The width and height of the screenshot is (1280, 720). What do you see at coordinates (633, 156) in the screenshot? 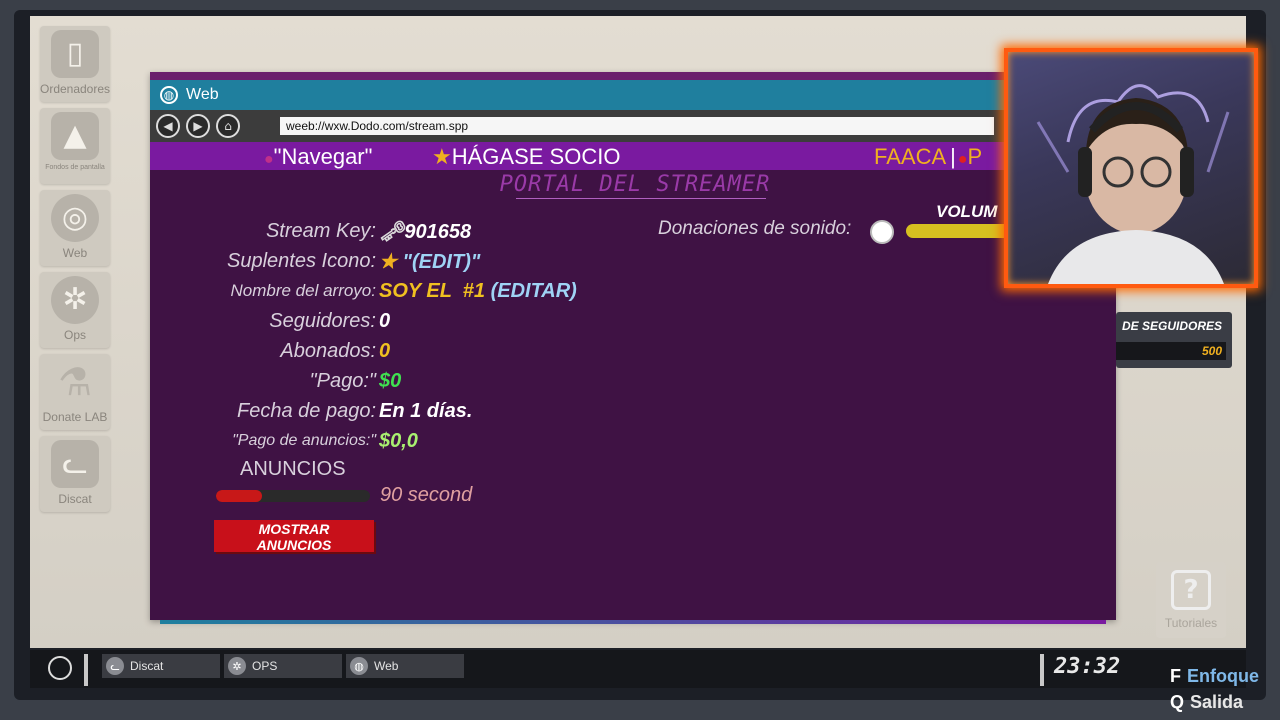
I see `site-menu-bar: ●"Navegar" ★HÁGASE SOCIO FAACA | ●P` at bounding box center [633, 156].